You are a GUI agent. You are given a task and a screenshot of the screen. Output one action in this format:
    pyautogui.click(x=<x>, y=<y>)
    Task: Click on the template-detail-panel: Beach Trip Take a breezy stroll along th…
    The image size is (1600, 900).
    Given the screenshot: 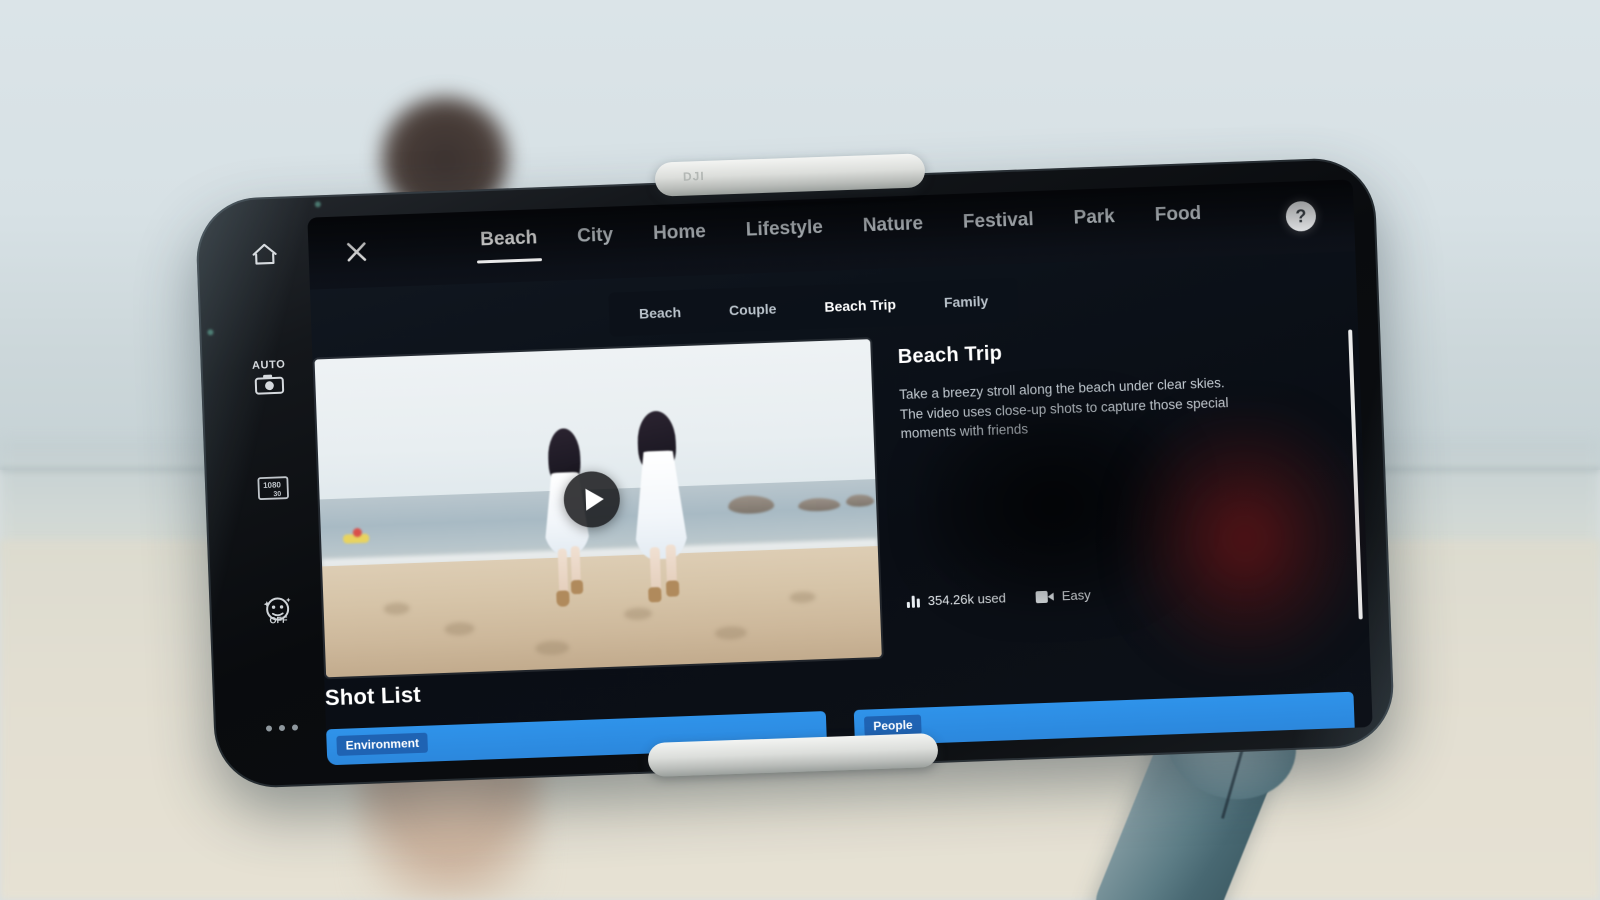 What is the action you would take?
    pyautogui.click(x=1063, y=389)
    